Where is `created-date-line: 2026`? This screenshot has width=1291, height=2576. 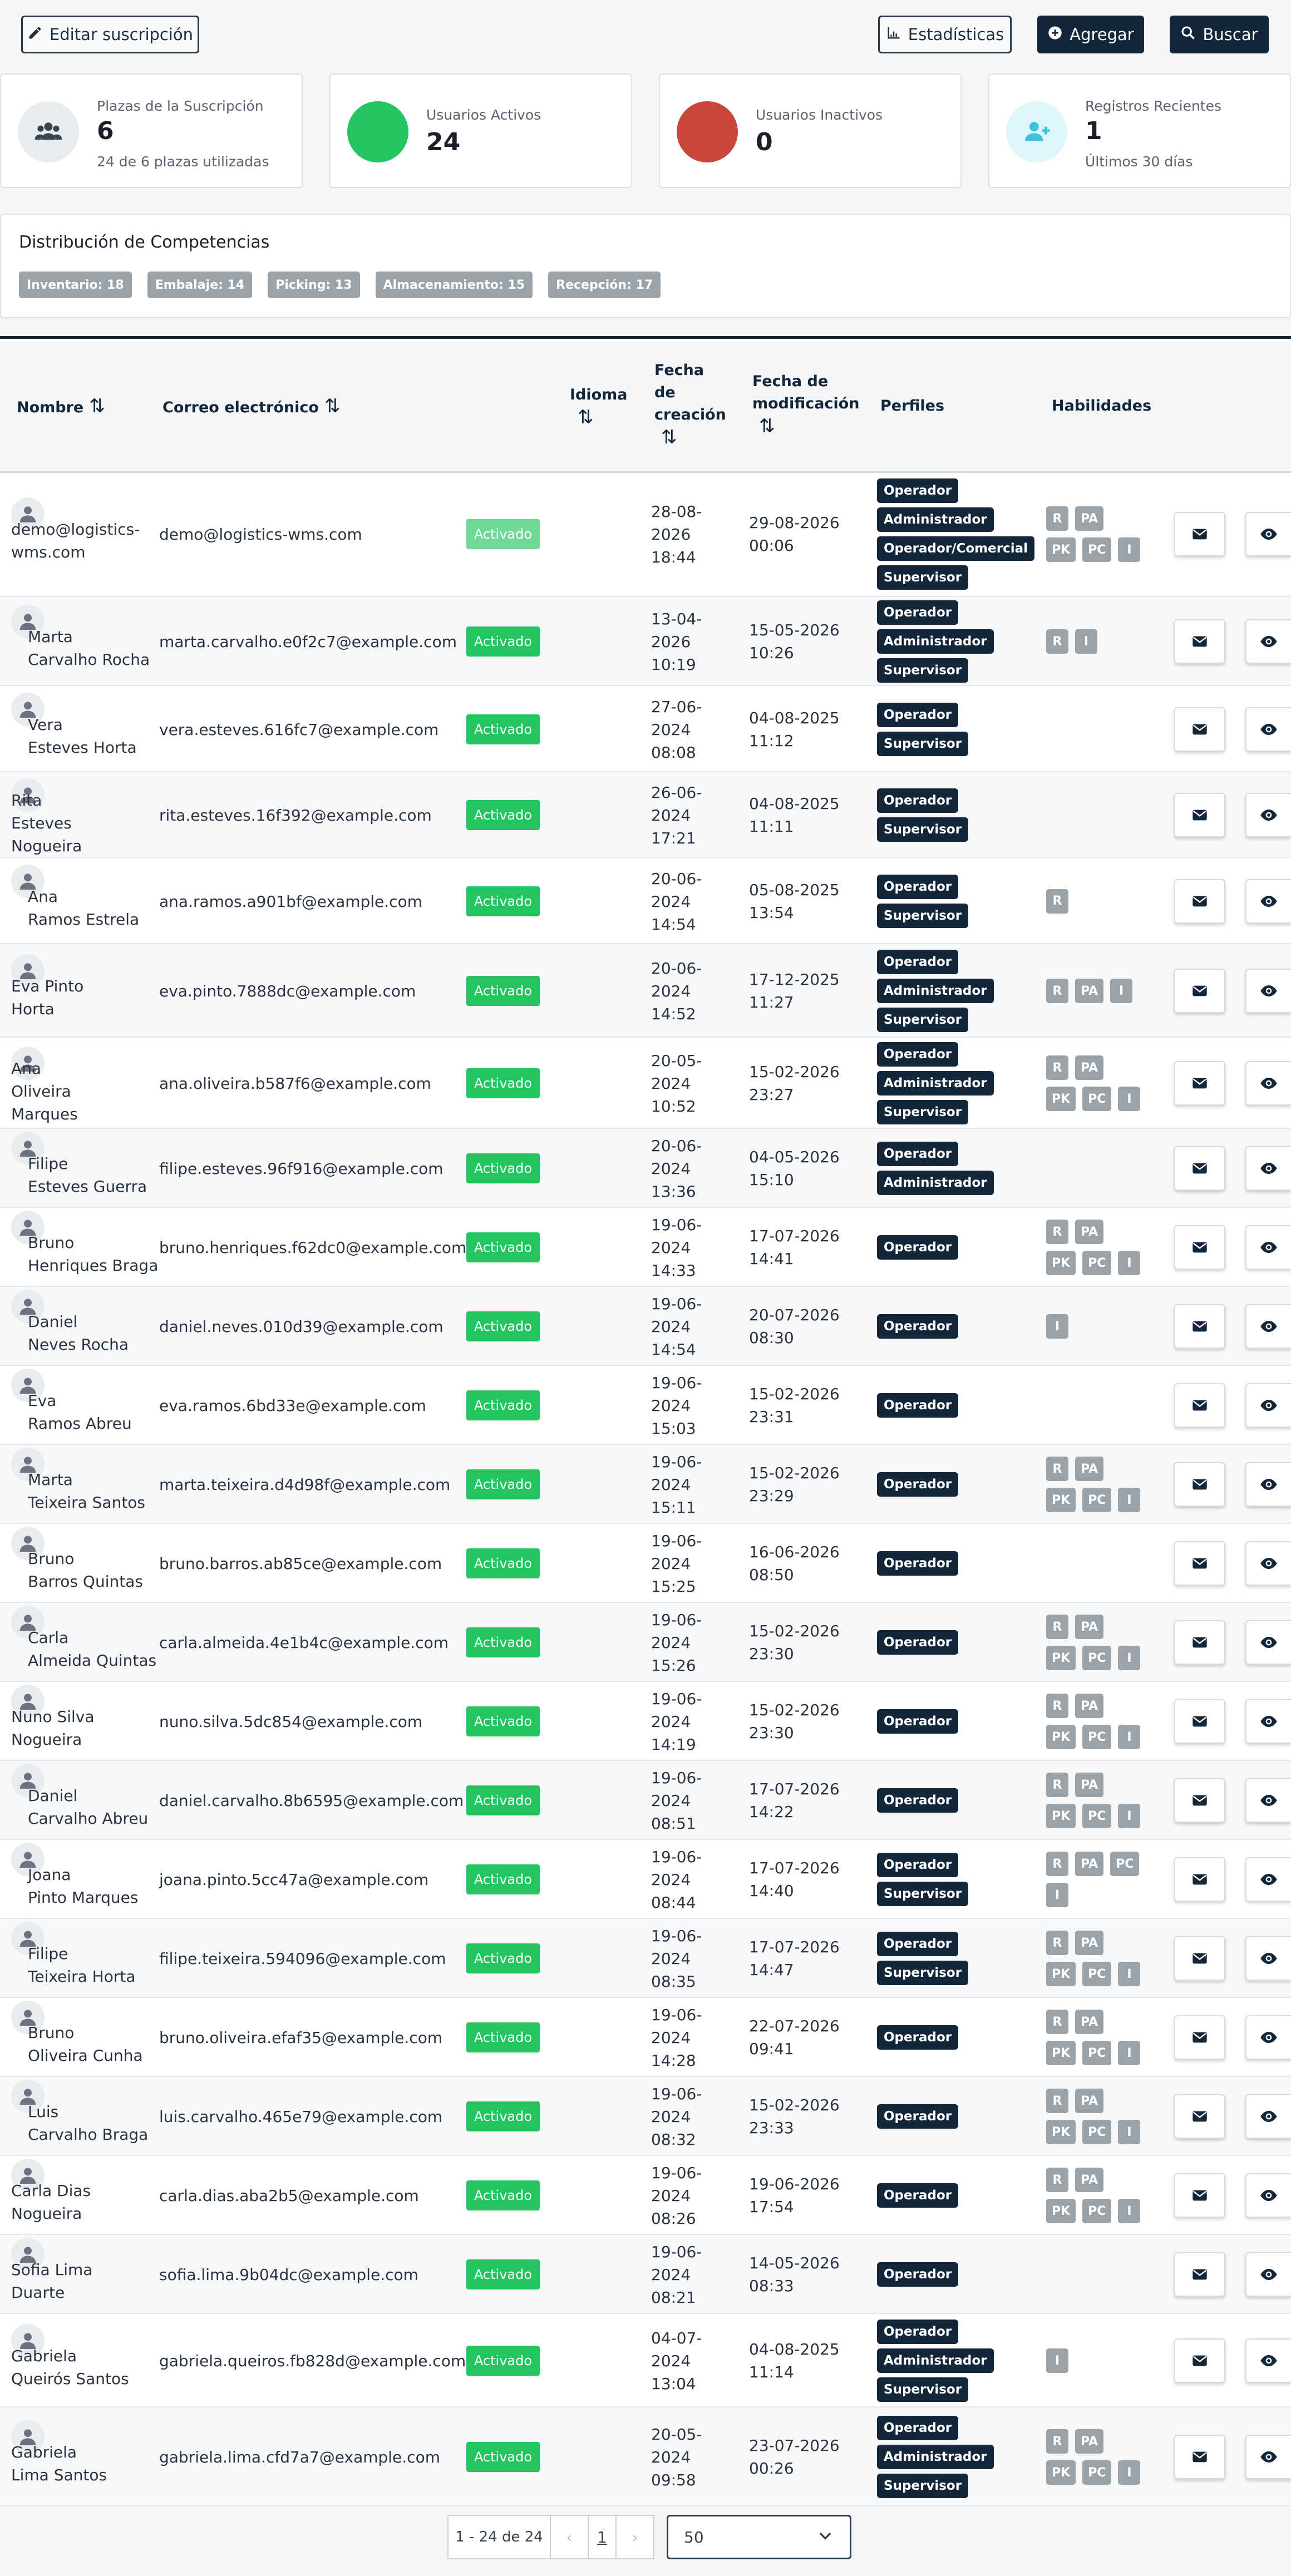
created-date-line: 2026 is located at coordinates (671, 642).